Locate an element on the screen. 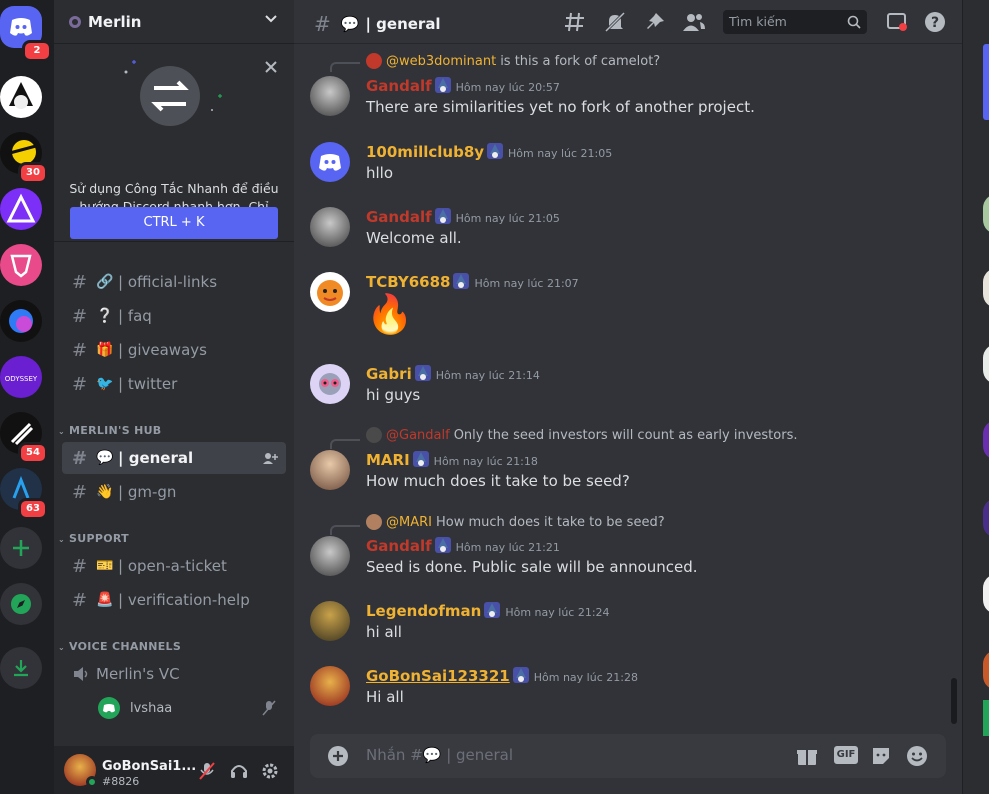 This screenshot has width=989, height=794. scrollbar-thumb is located at coordinates (954, 701).